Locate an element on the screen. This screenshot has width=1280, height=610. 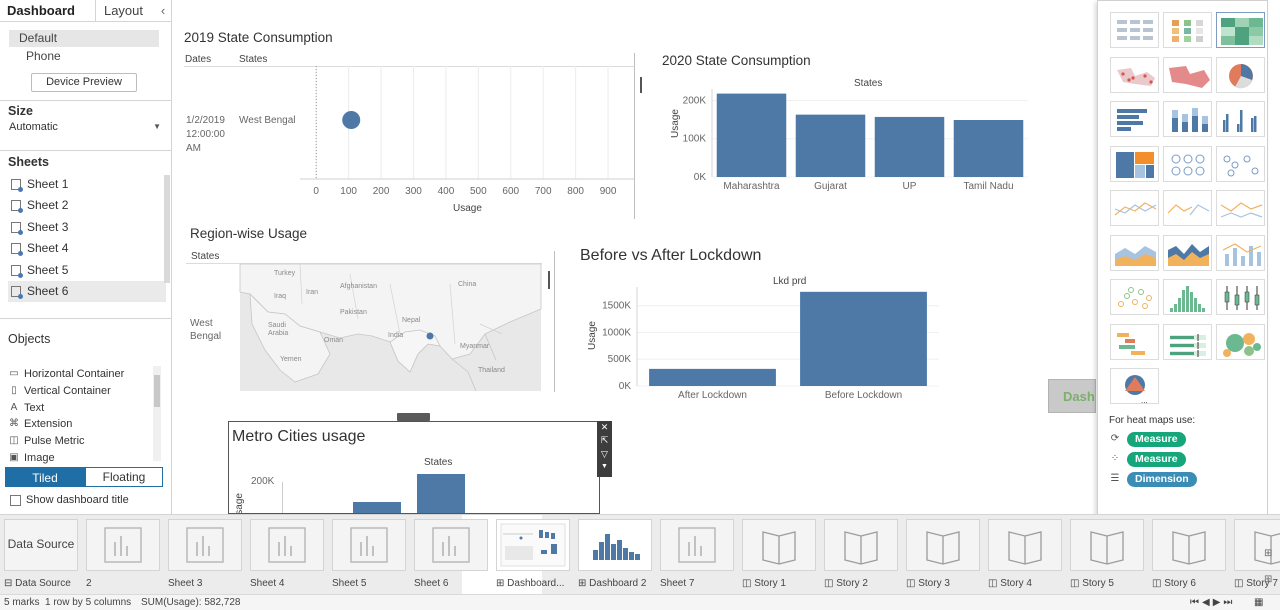
dual-combination-icon is located at coordinates (1240, 252).